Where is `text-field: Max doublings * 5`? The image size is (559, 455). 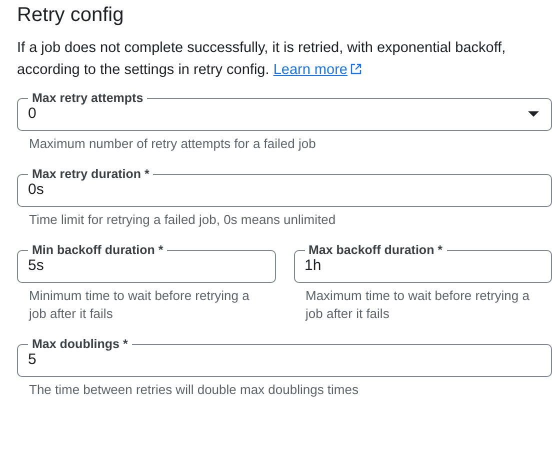 text-field: Max doublings * 5 is located at coordinates (284, 357).